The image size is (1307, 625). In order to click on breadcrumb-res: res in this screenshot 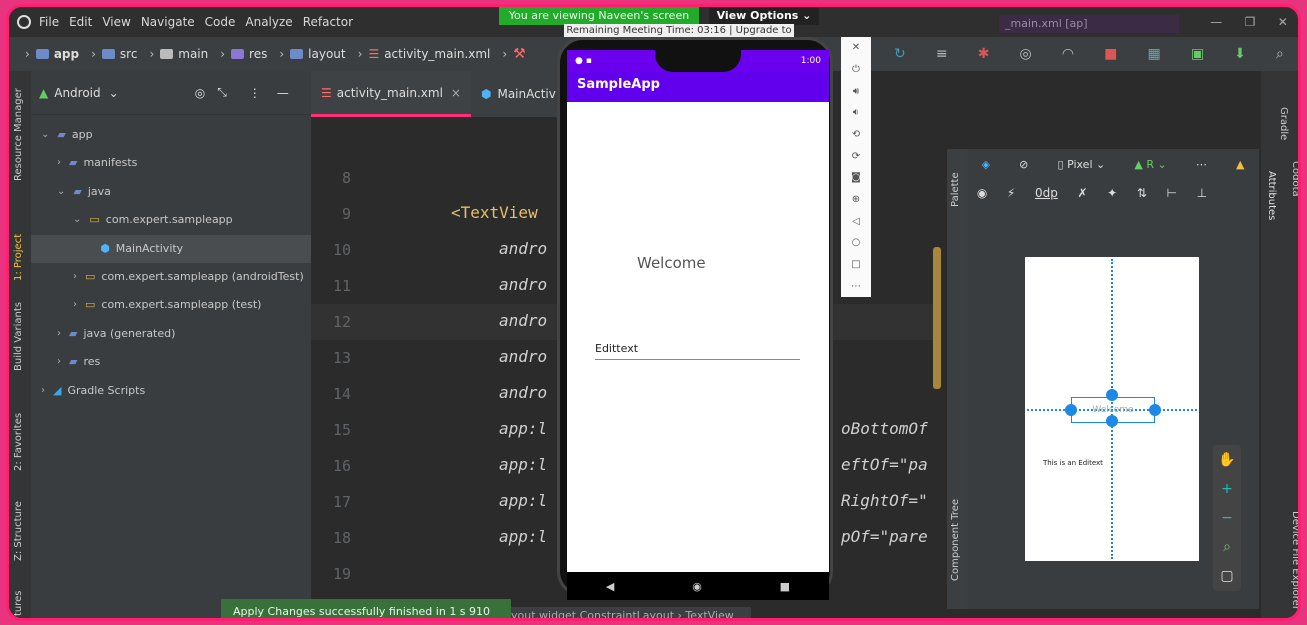, I will do `click(249, 54)`.